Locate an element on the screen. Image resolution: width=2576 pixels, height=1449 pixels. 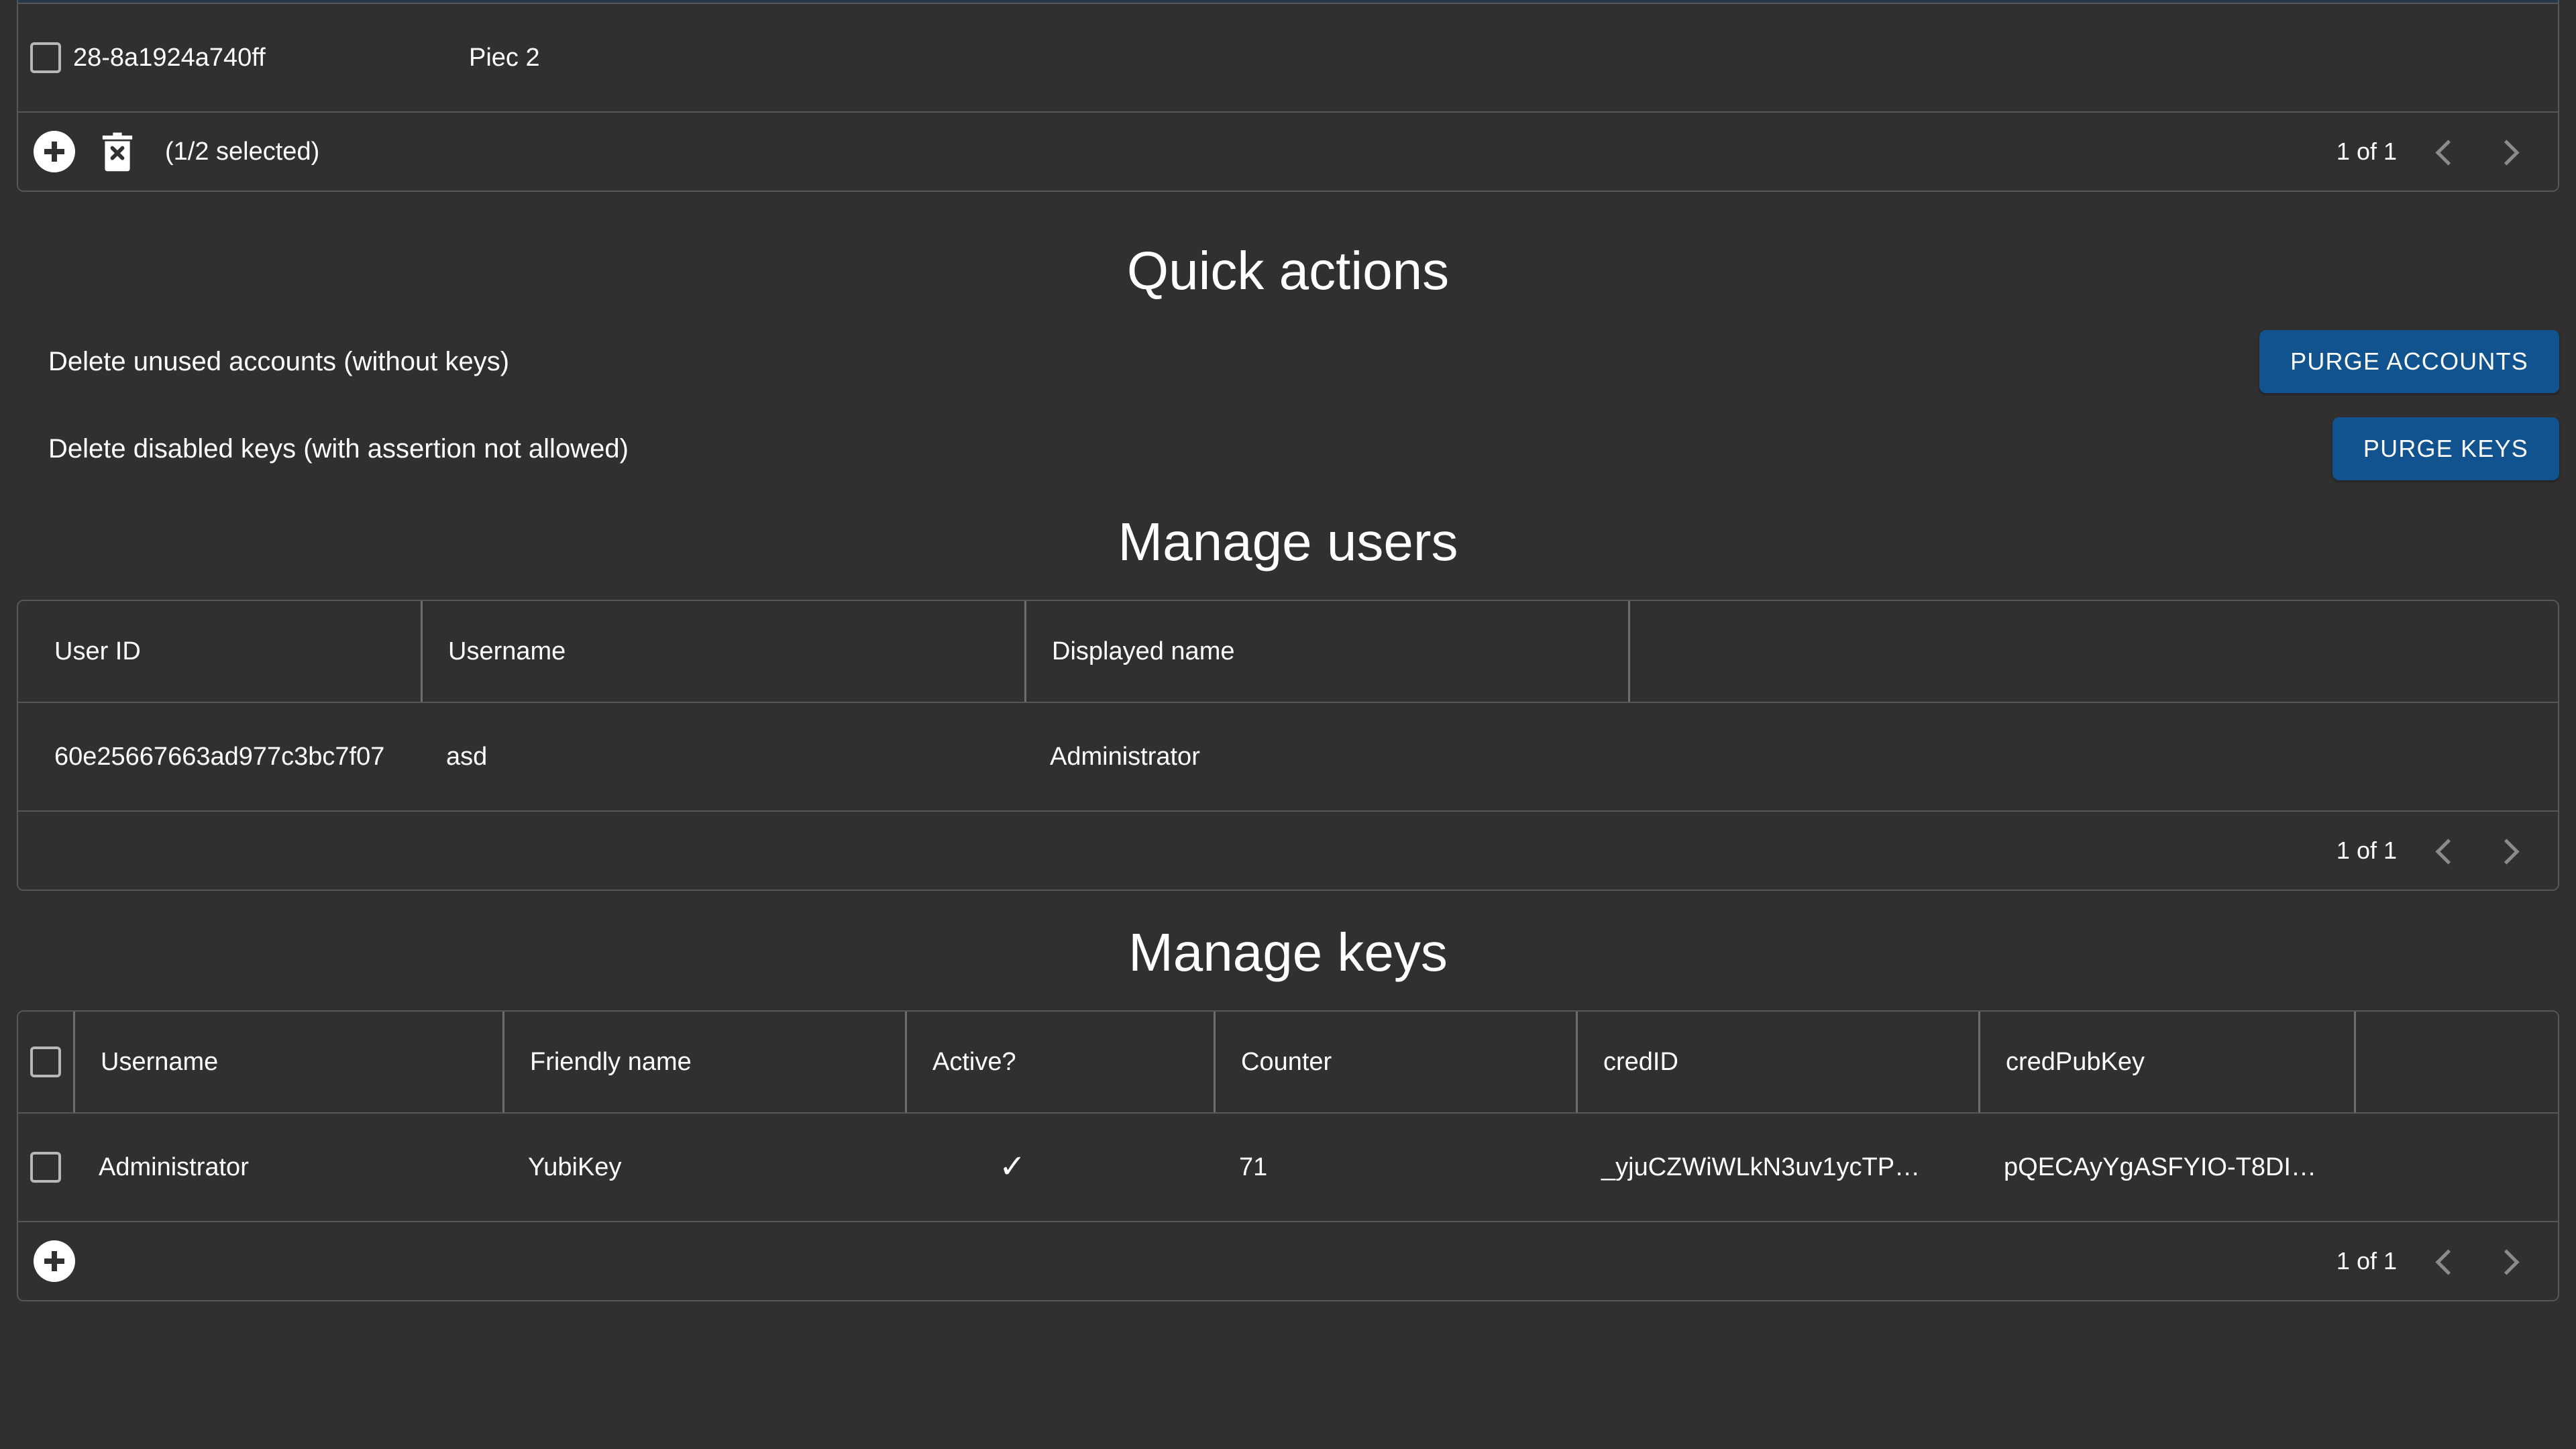
manage-users-pager: 1 of 1 is located at coordinates (2447, 851).